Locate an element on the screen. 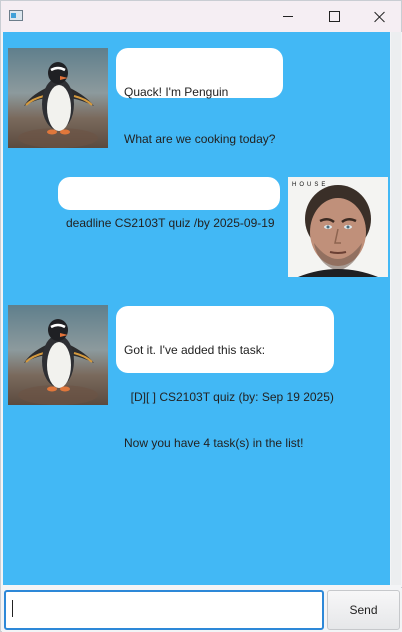  message-line: What are we cooking today? is located at coordinates (200, 138).